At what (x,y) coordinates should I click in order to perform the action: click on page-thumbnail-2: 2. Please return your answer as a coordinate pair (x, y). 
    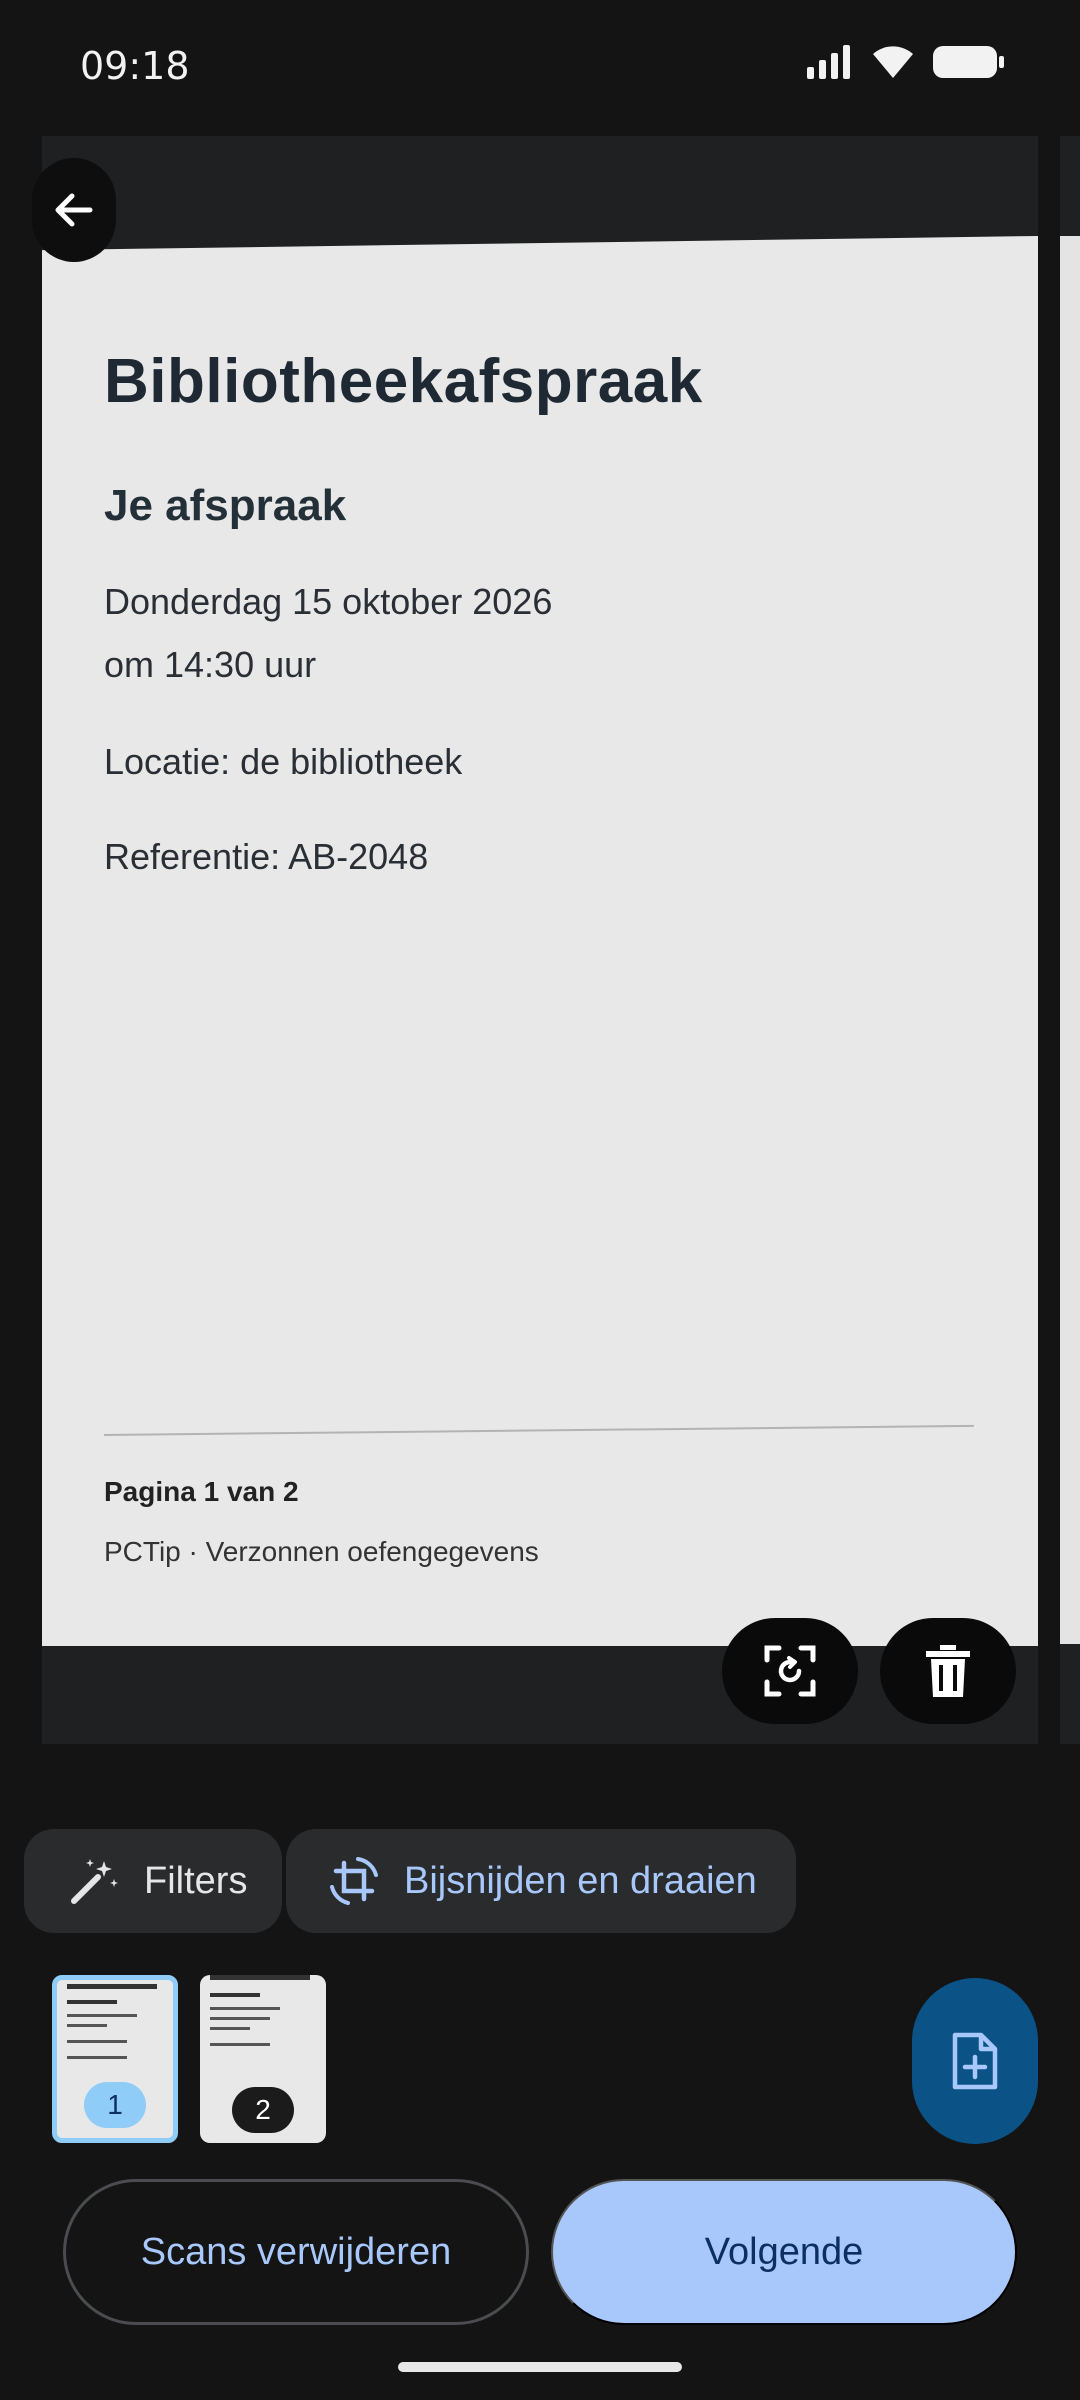
    Looking at the image, I should click on (263, 2059).